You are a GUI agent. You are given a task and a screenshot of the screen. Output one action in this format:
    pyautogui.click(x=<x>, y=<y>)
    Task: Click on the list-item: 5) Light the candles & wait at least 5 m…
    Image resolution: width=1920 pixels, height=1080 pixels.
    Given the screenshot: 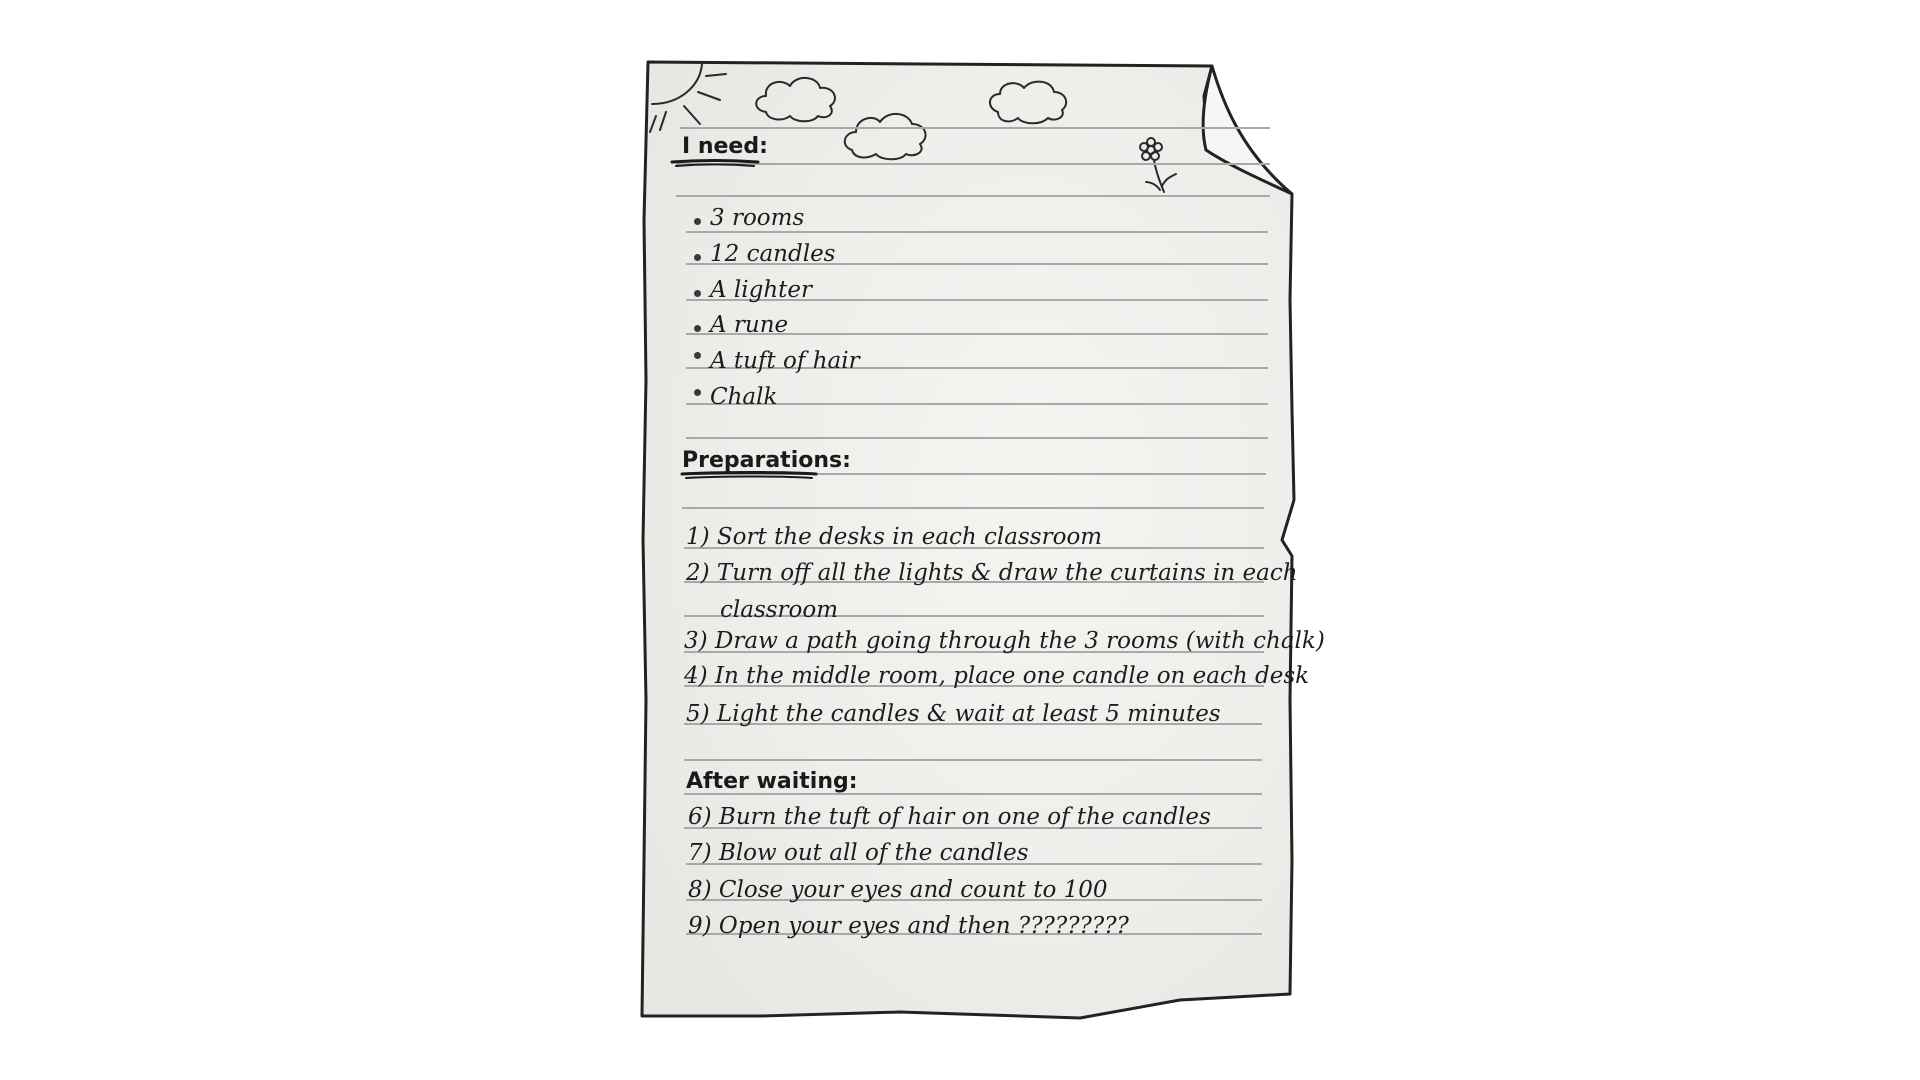 What is the action you would take?
    pyautogui.click(x=953, y=714)
    